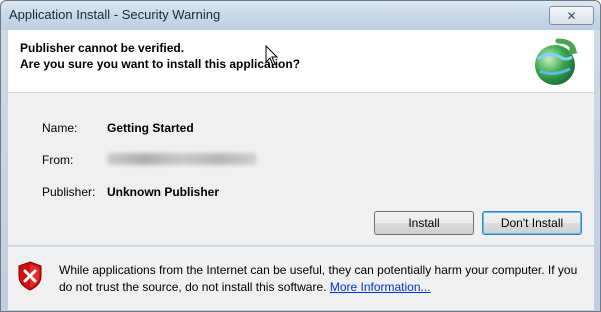 The width and height of the screenshot is (601, 312). What do you see at coordinates (272, 55) in the screenshot?
I see `mouse-pointer-icon` at bounding box center [272, 55].